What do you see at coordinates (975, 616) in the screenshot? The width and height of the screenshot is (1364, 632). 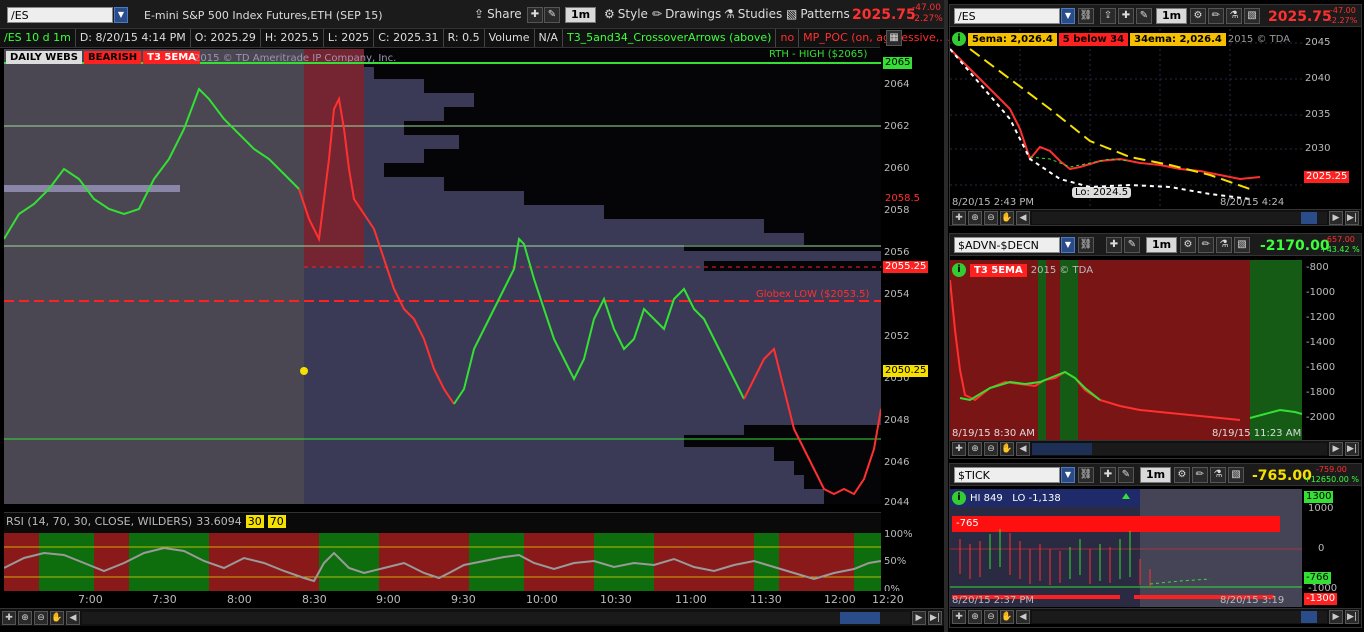 I see `tick-zoom-in-icon: ⊕` at bounding box center [975, 616].